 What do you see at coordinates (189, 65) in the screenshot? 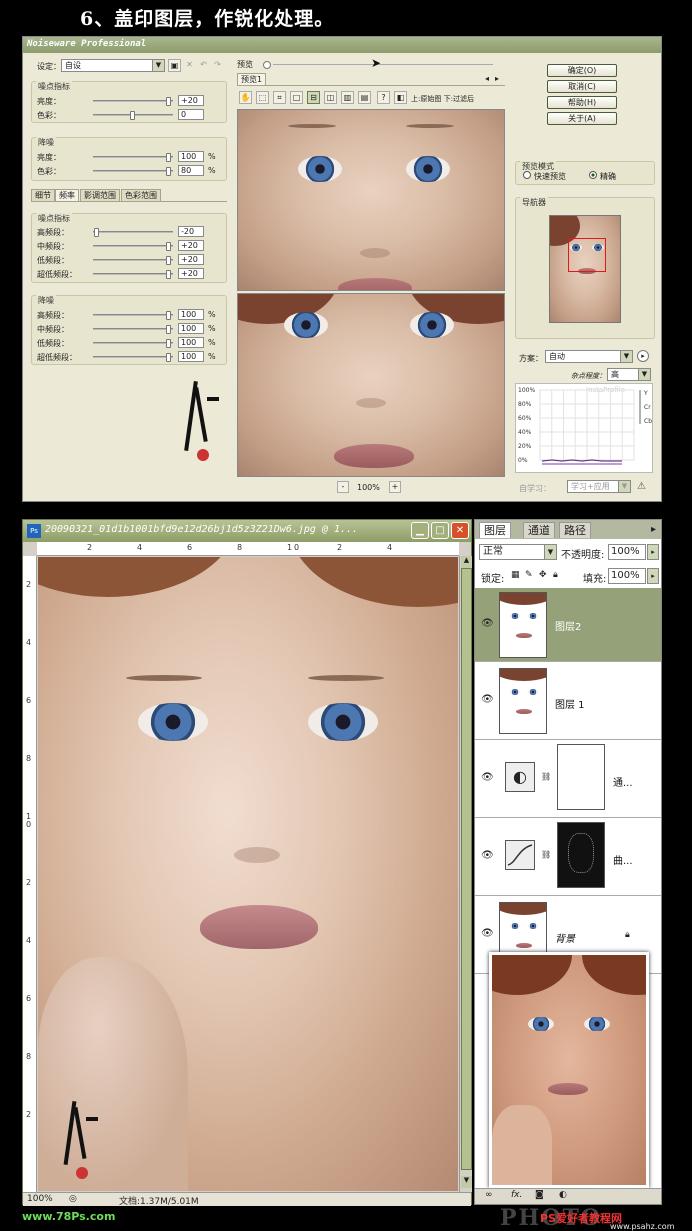
I see `delete-preset-icon: ✕` at bounding box center [189, 65].